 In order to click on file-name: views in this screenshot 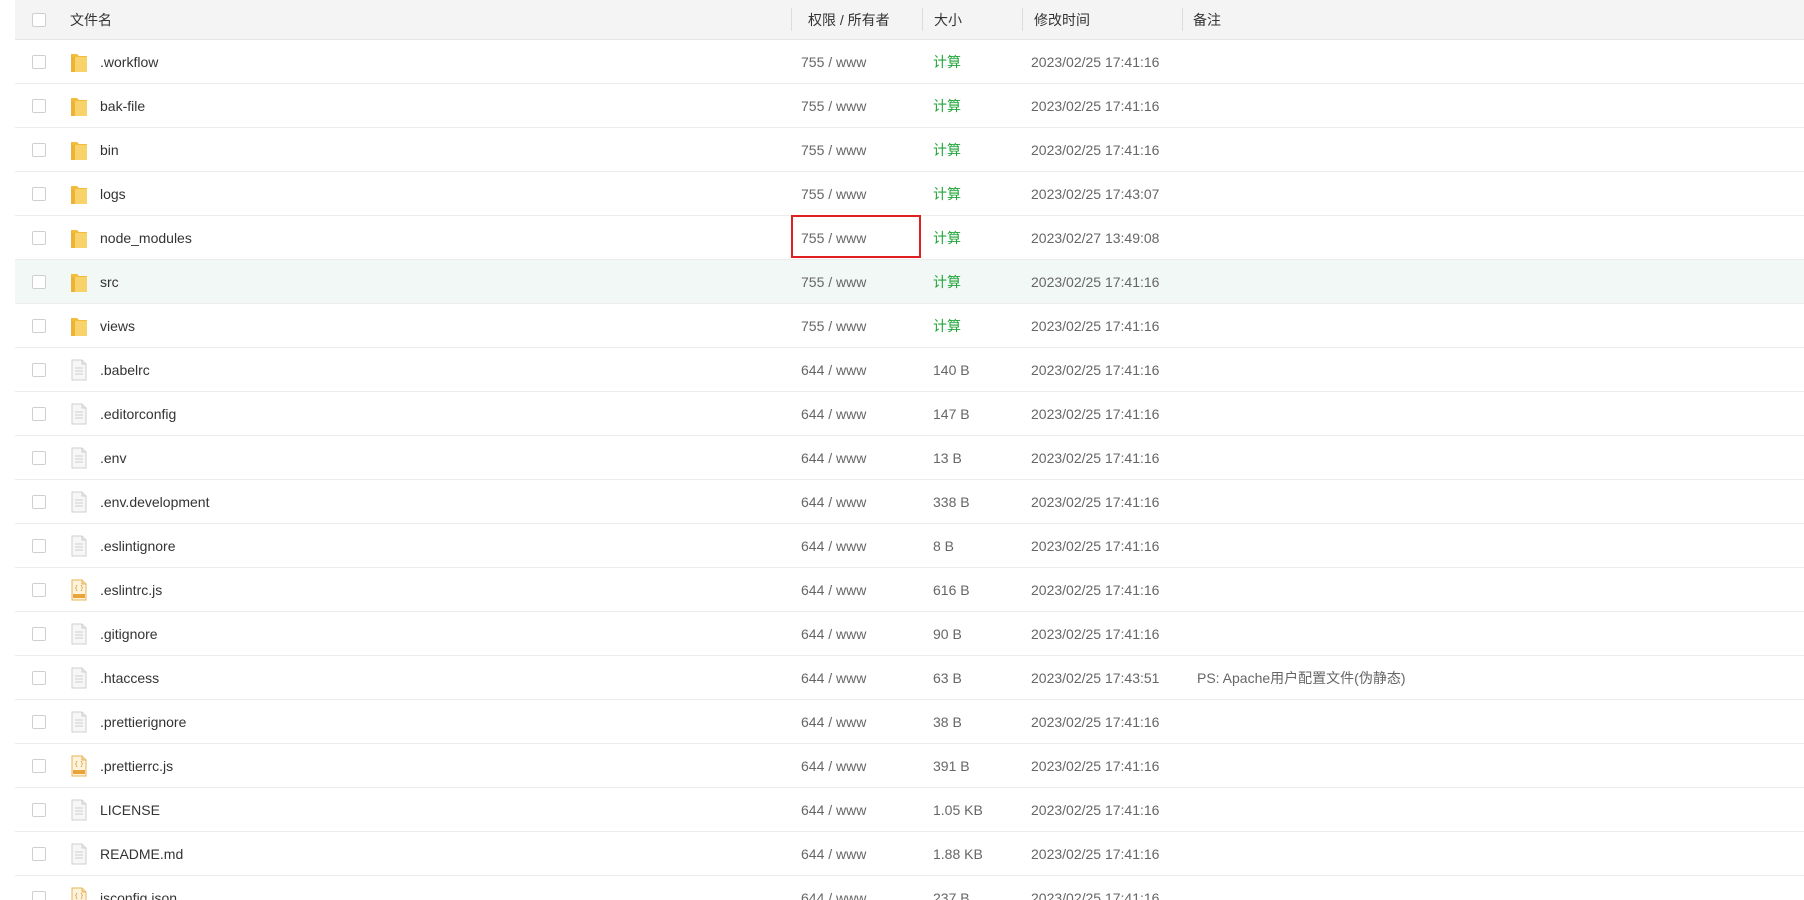, I will do `click(117, 326)`.